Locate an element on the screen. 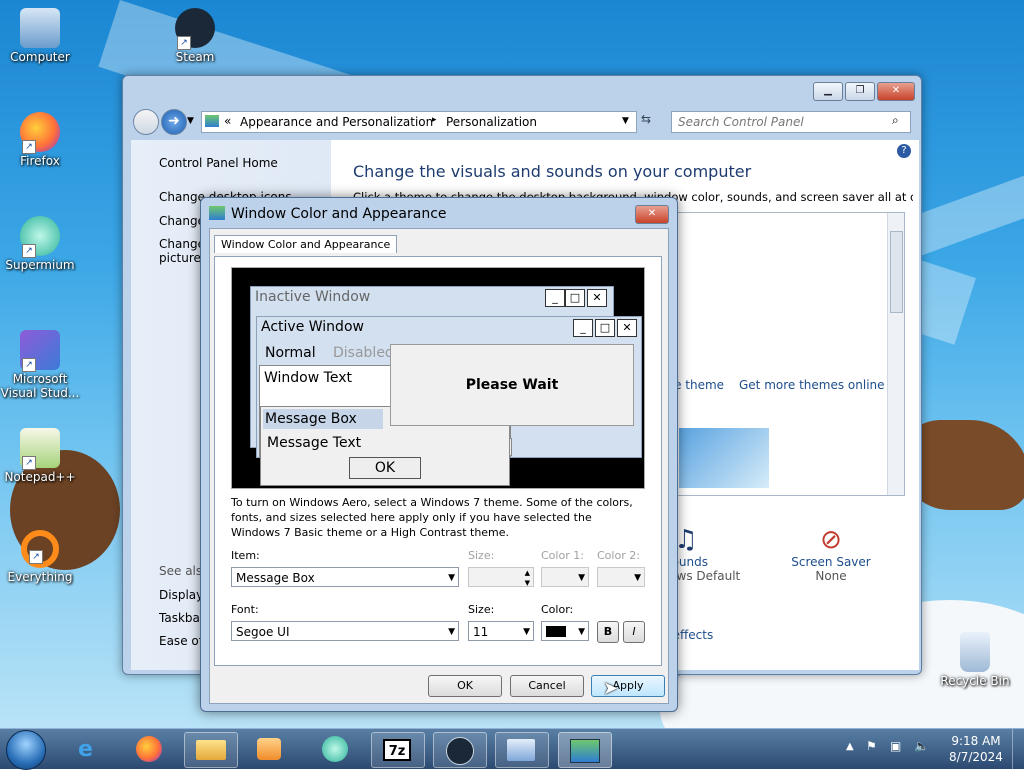 This screenshot has width=1024, height=770. search-box: Search Control Panel ⌕ is located at coordinates (791, 122).